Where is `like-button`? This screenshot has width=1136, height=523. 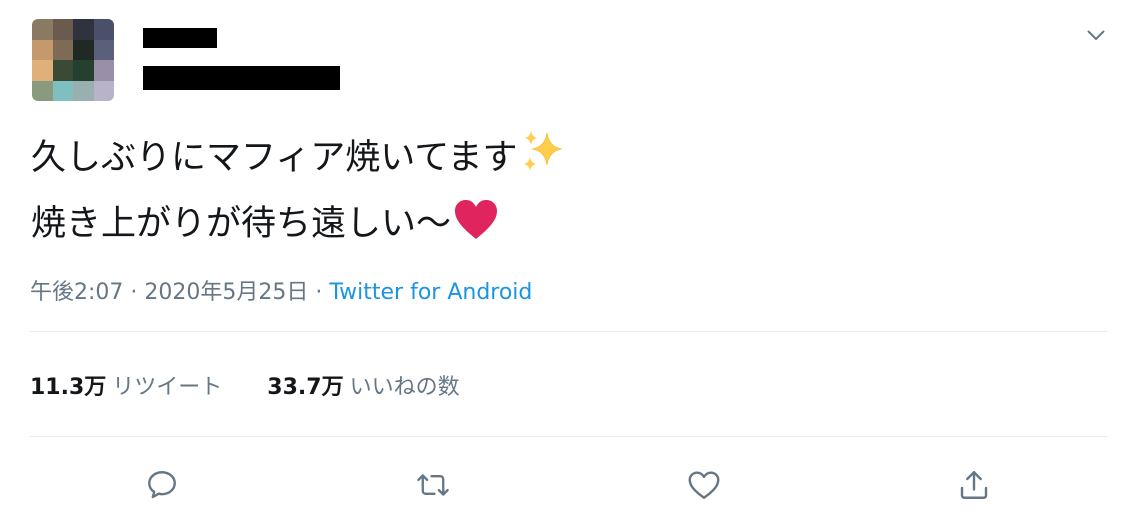 like-button is located at coordinates (704, 485).